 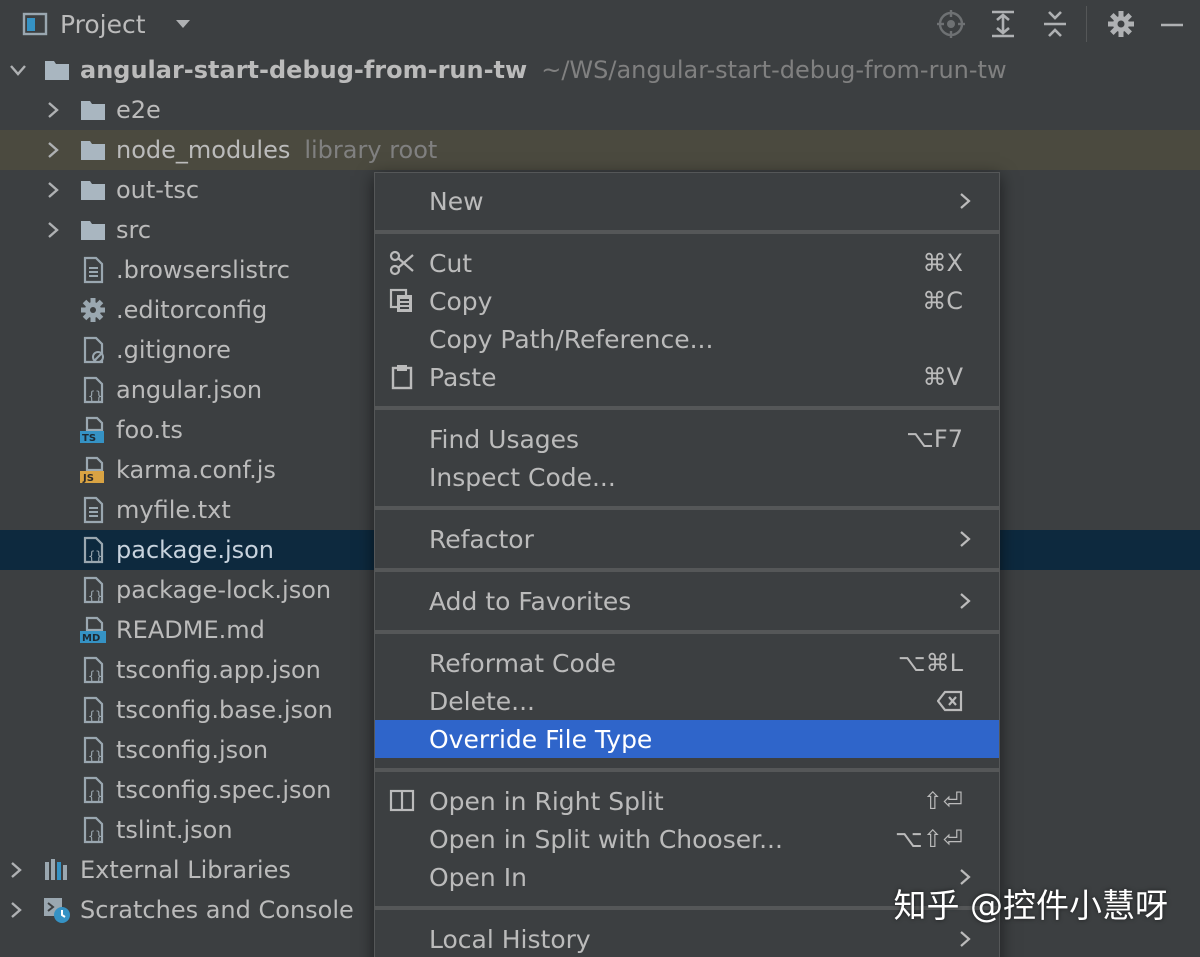 What do you see at coordinates (138, 110) in the screenshot?
I see `folder-label: e2e` at bounding box center [138, 110].